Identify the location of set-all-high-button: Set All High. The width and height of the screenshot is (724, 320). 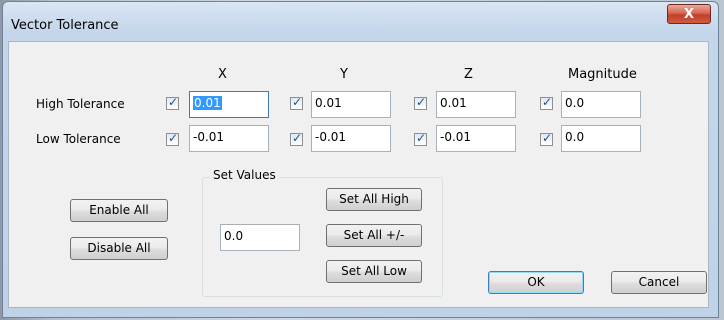
(374, 199).